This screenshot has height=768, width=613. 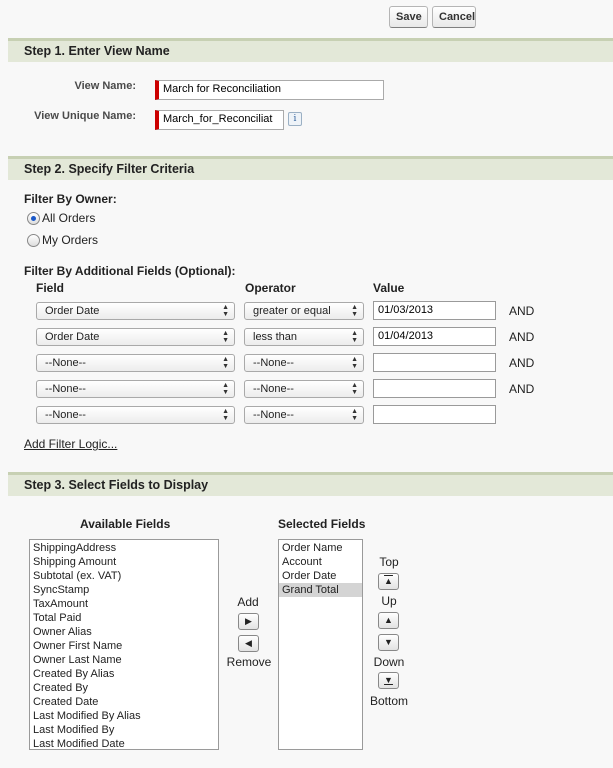 I want to click on filter-field-select-2: Order Date ▲ ▼, so click(x=135, y=337).